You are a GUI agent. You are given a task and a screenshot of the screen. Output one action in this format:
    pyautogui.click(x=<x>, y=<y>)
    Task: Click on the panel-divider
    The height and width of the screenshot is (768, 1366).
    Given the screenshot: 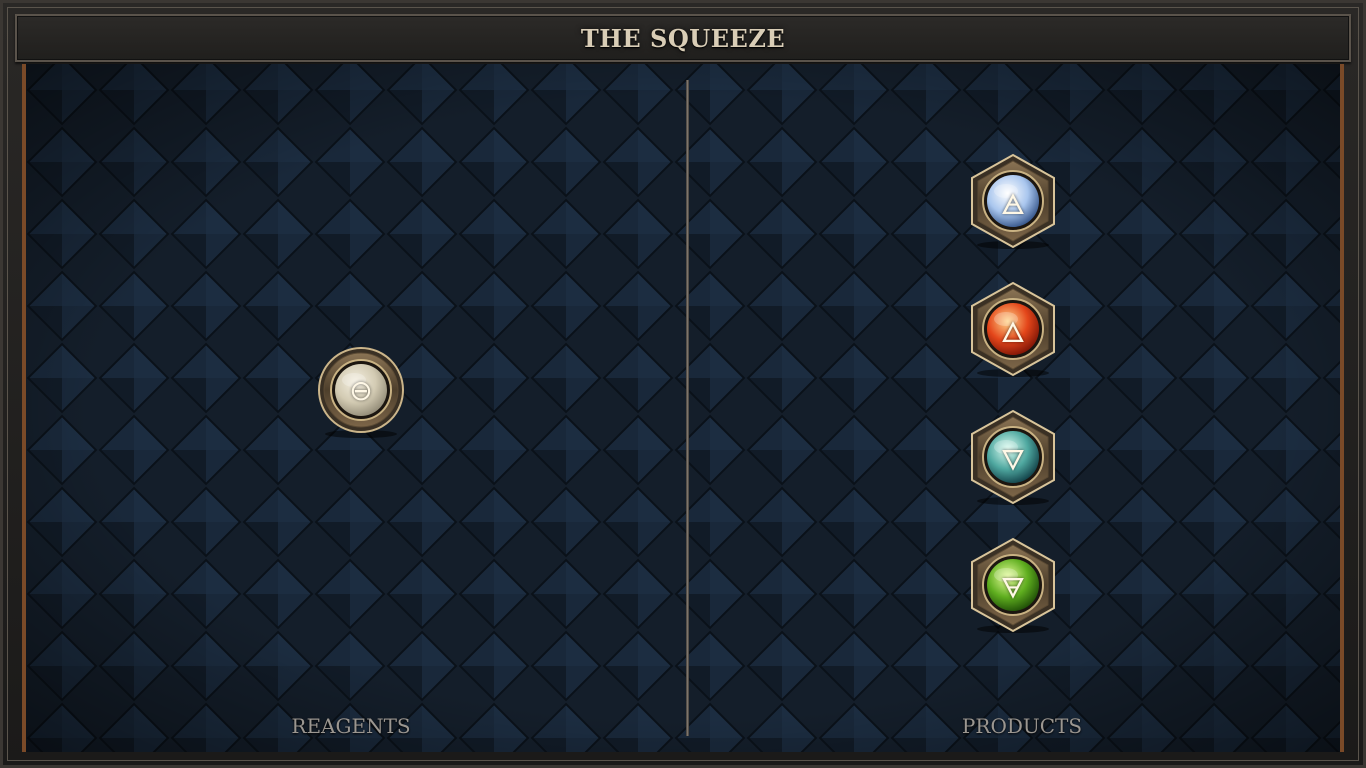 What is the action you would take?
    pyautogui.click(x=687, y=408)
    